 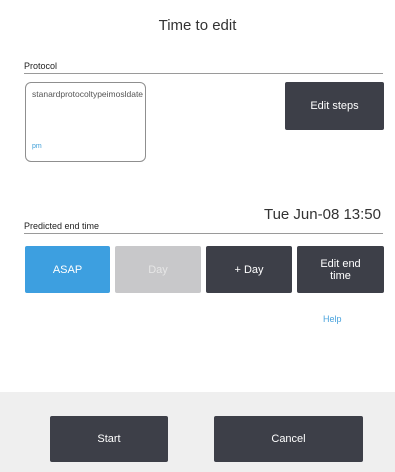 I want to click on protocol-name: stanardprotocoltypeimosldate, so click(x=88, y=94).